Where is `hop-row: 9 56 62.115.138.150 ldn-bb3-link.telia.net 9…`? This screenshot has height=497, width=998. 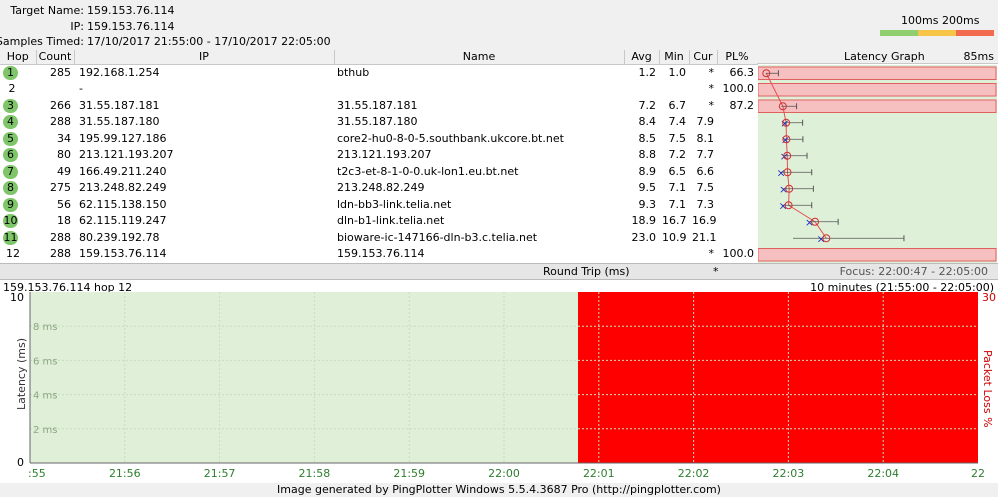
hop-row: 9 56 62.115.138.150 ldn-bb3-link.telia.net 9… is located at coordinates (378, 205).